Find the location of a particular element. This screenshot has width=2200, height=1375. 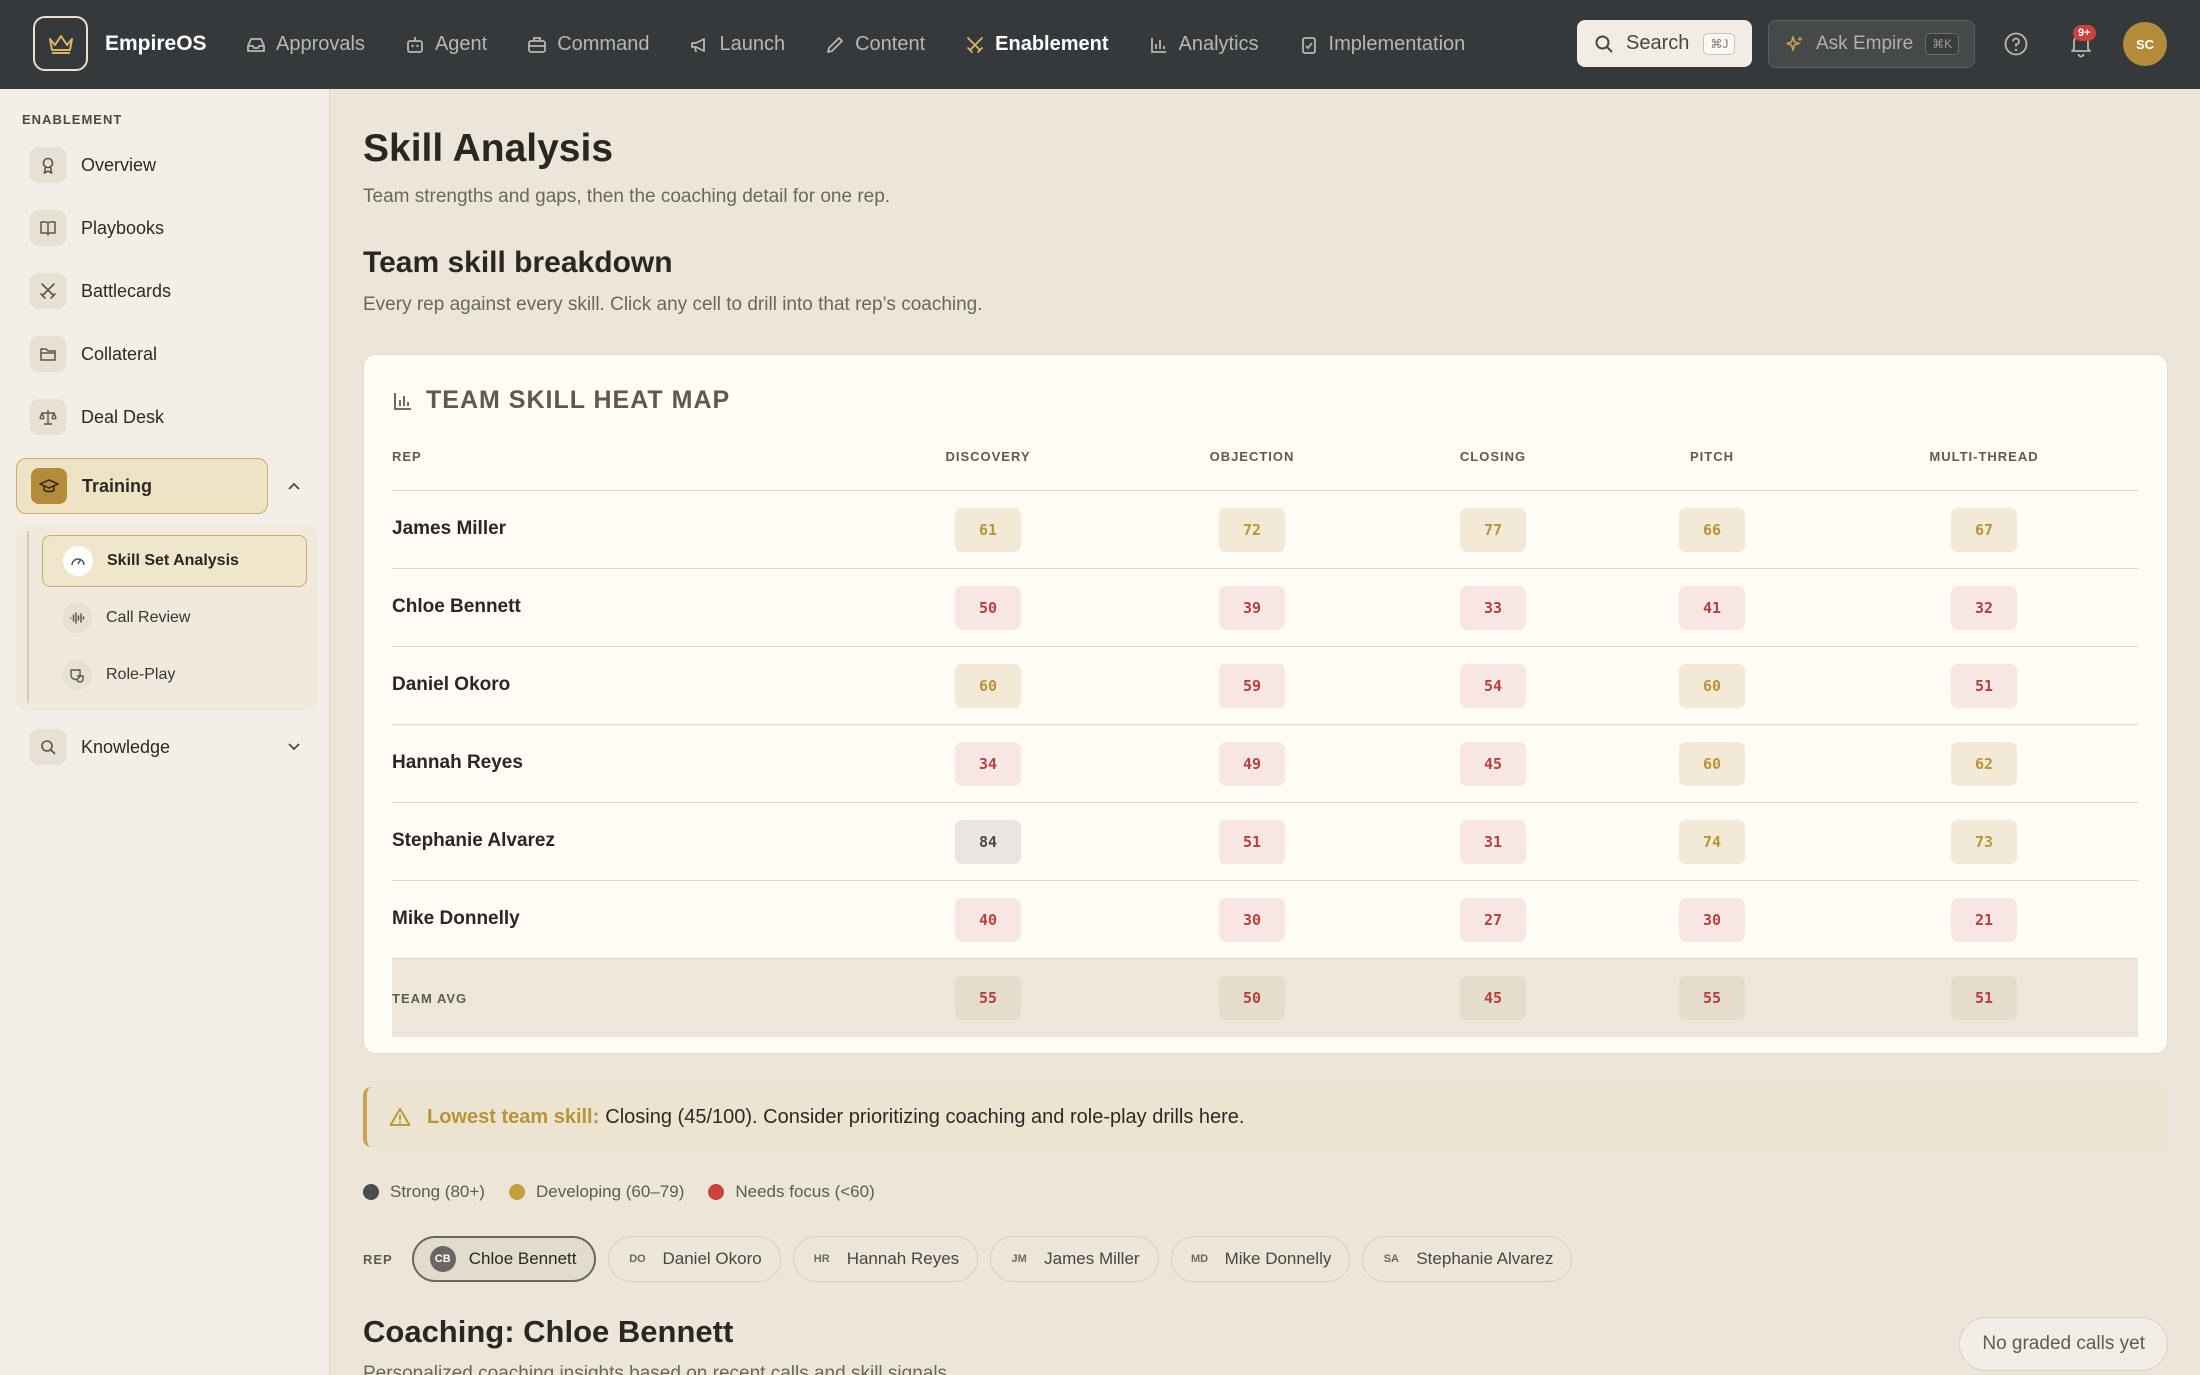

sidebar-item-playbooks: Playbooks is located at coordinates (142, 228).